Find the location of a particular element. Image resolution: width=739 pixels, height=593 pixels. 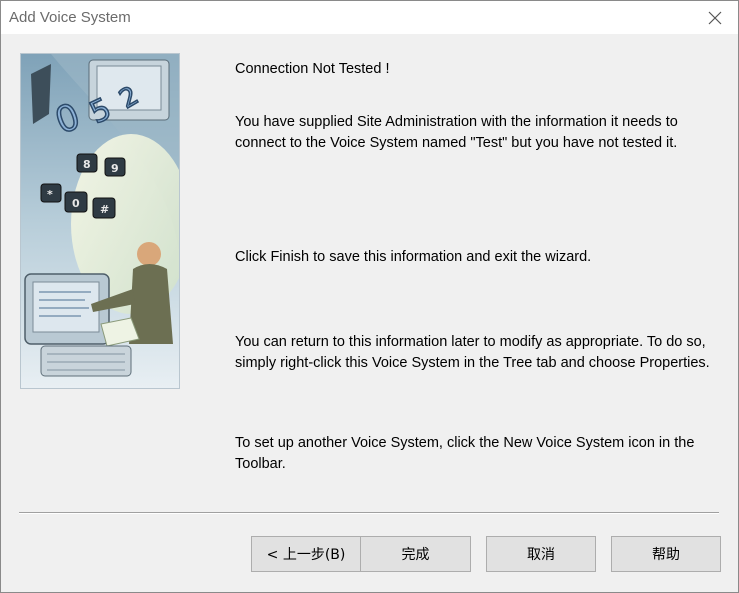

svg-text: 0 is located at coordinates (76, 203).